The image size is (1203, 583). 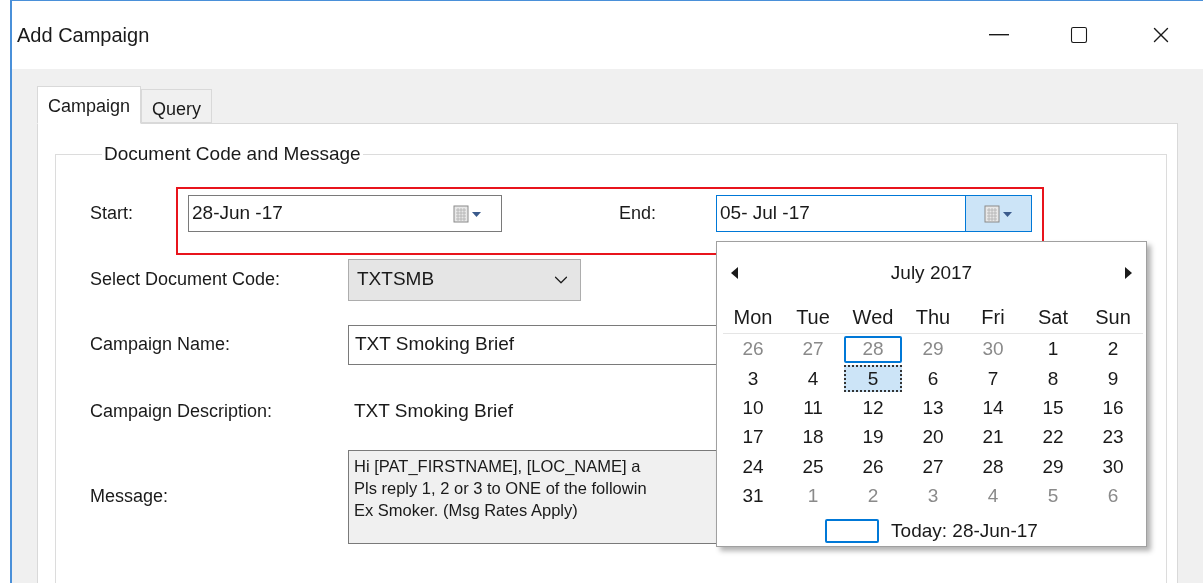 I want to click on weekday-label: Fri, so click(x=993, y=317).